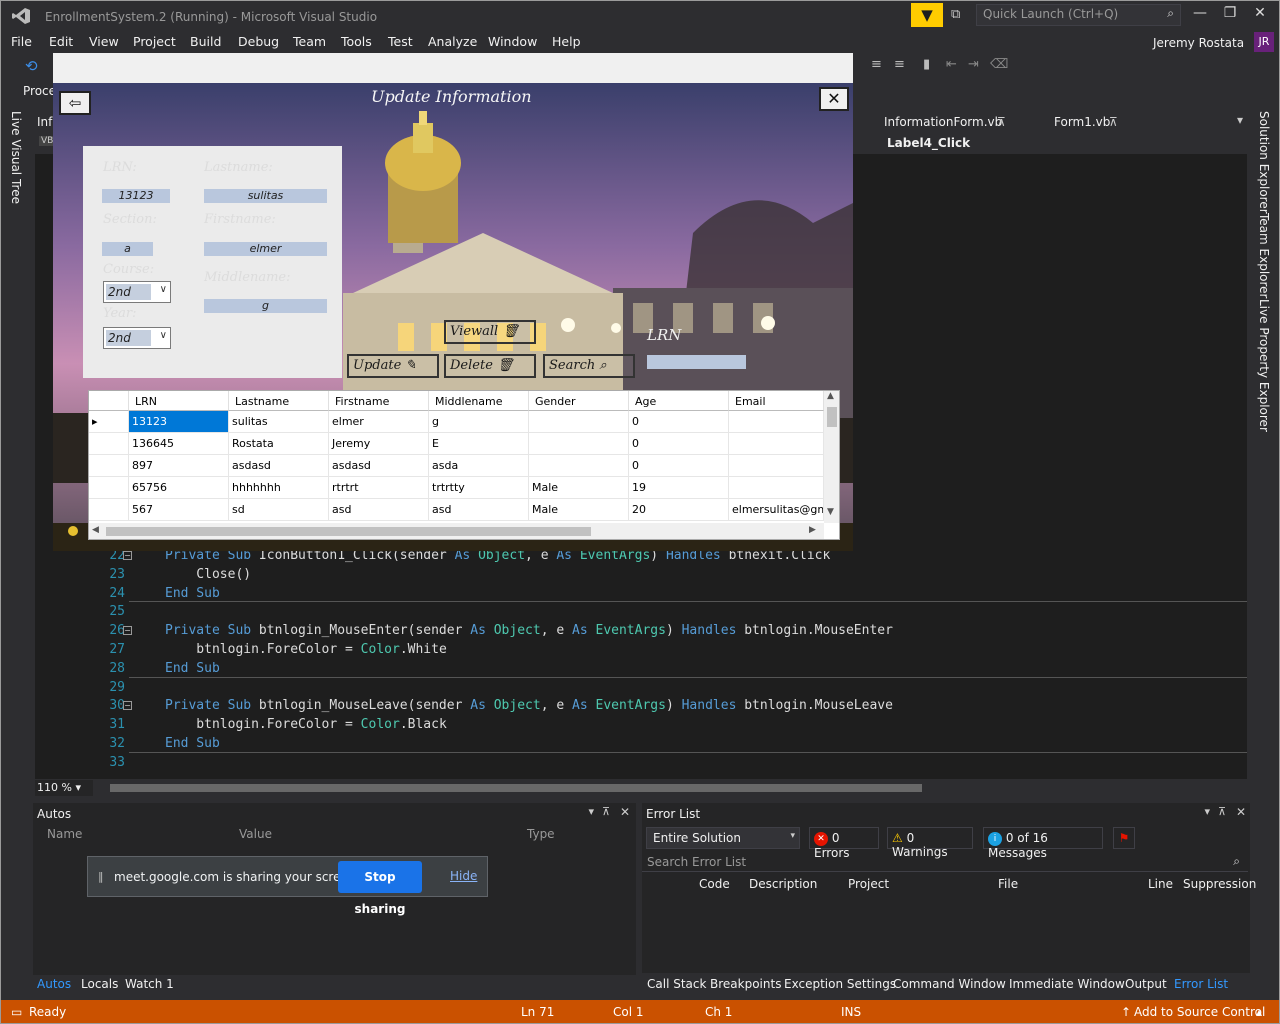 Image resolution: width=1280 pixels, height=1024 pixels. I want to click on zoom-level: 110 % ▾, so click(64, 788).